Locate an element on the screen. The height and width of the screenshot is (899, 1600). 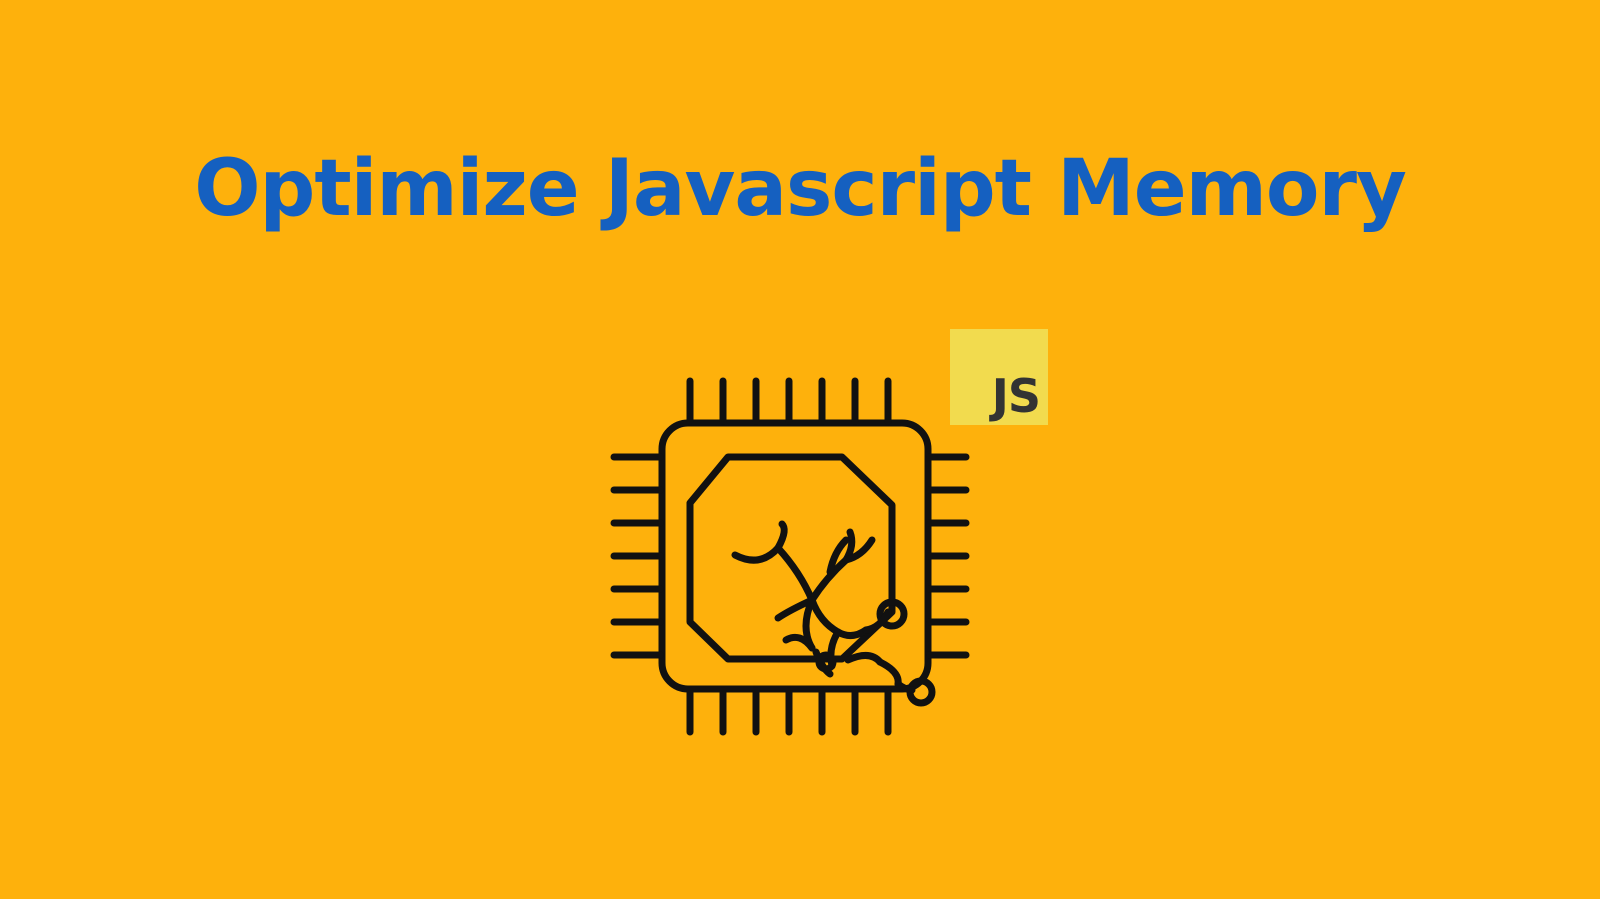
chip-pins-bottom is located at coordinates (789, 711).